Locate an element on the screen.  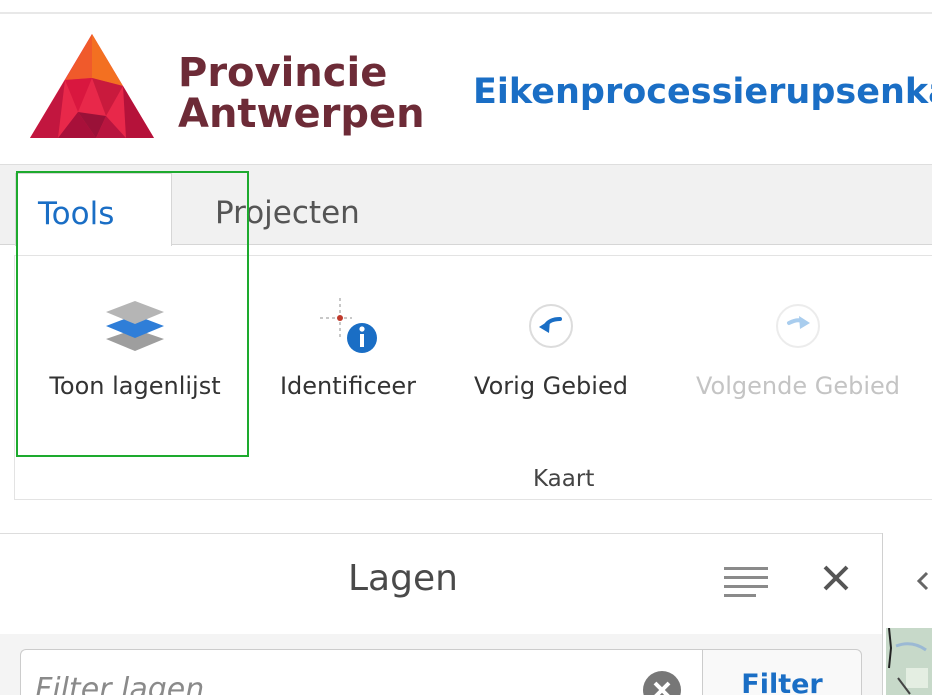
identify-button: Identificeer is located at coordinates (348, 343).